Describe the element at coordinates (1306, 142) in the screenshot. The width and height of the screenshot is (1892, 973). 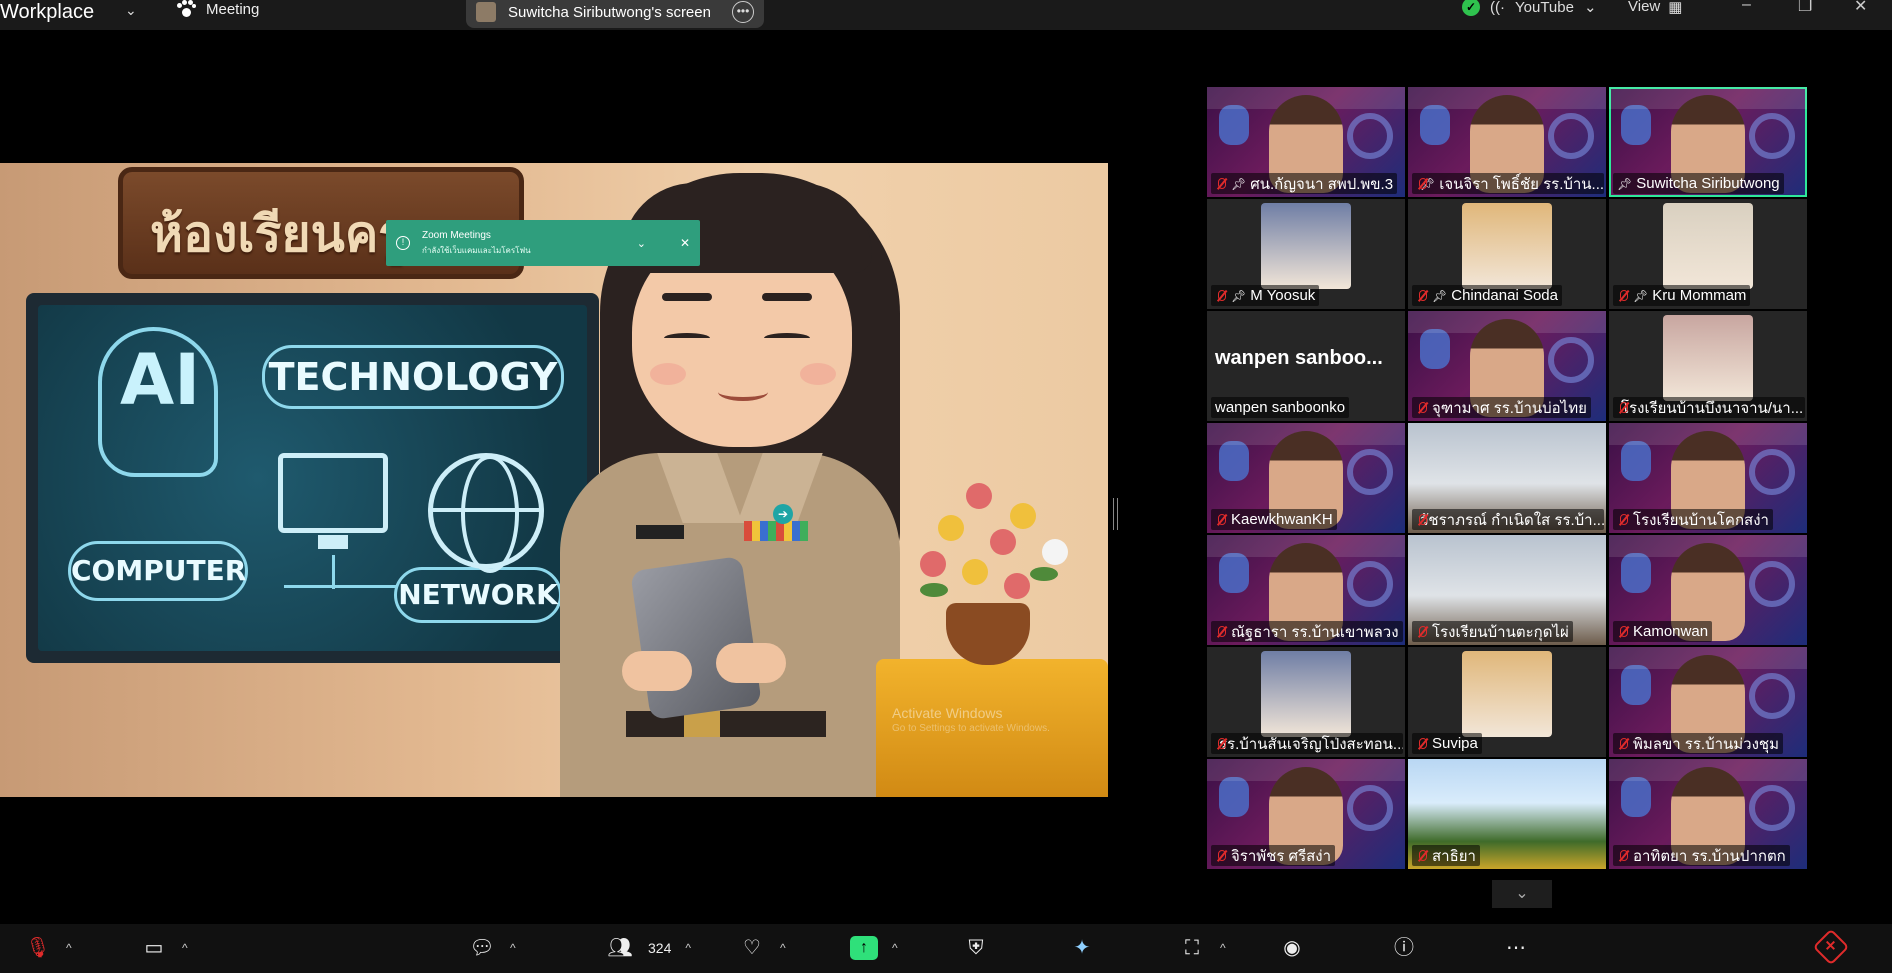
I see `participant-tile: 📌︎ ศน.กัญจนา สพป.พข.3` at that location.